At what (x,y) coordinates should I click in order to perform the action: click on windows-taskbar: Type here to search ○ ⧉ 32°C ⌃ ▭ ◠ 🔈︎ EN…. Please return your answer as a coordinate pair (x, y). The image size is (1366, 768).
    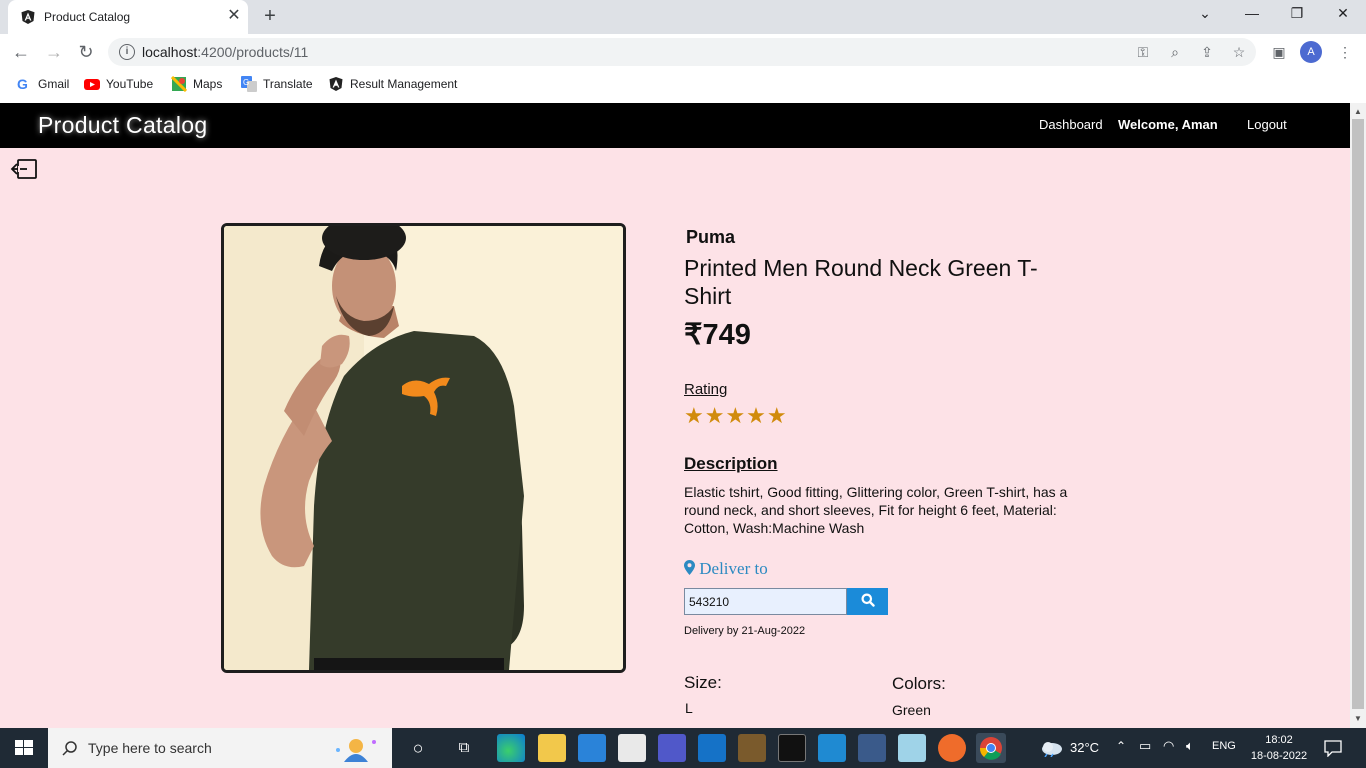
    Looking at the image, I should click on (683, 748).